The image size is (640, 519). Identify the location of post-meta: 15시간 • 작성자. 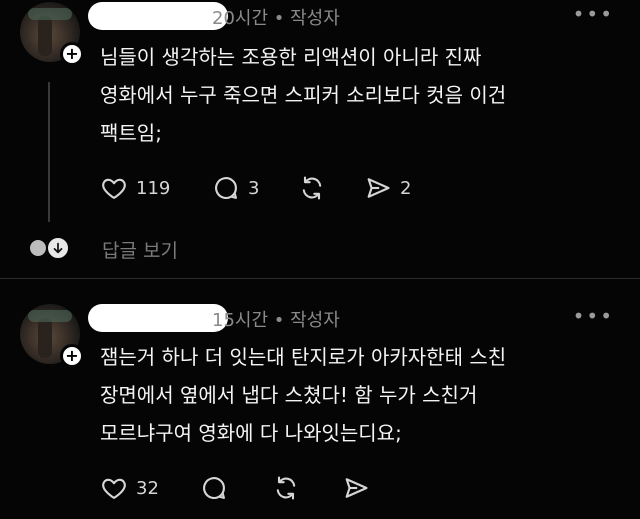
(276, 319).